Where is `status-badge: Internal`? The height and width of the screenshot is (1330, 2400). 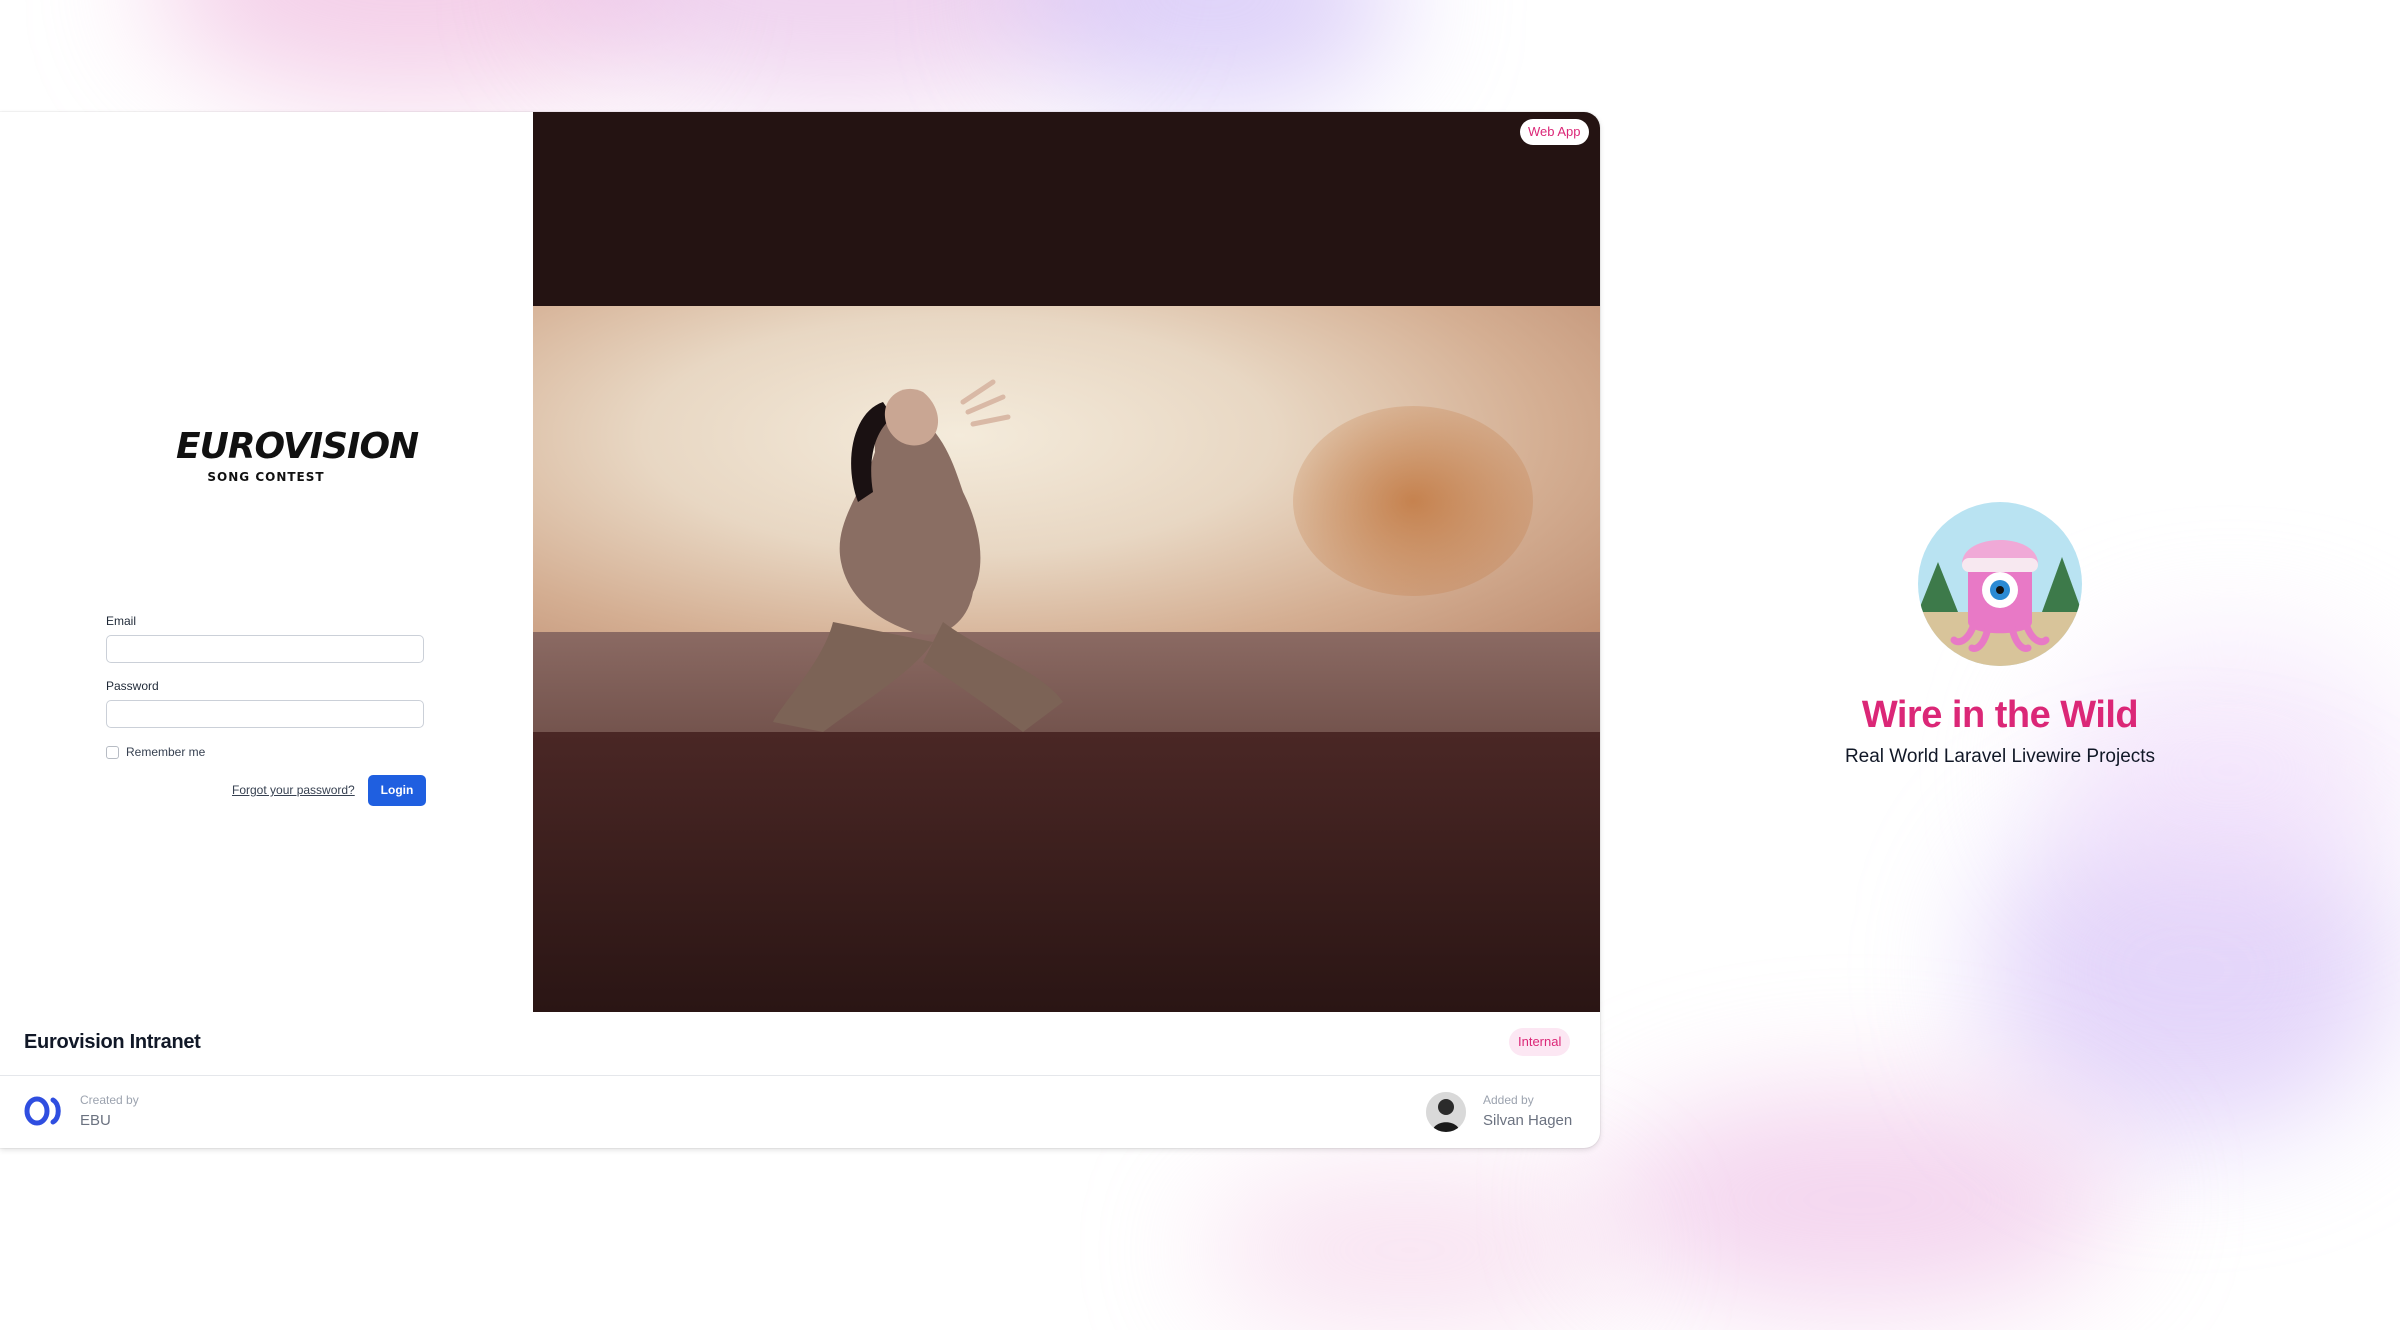 status-badge: Internal is located at coordinates (1540, 1042).